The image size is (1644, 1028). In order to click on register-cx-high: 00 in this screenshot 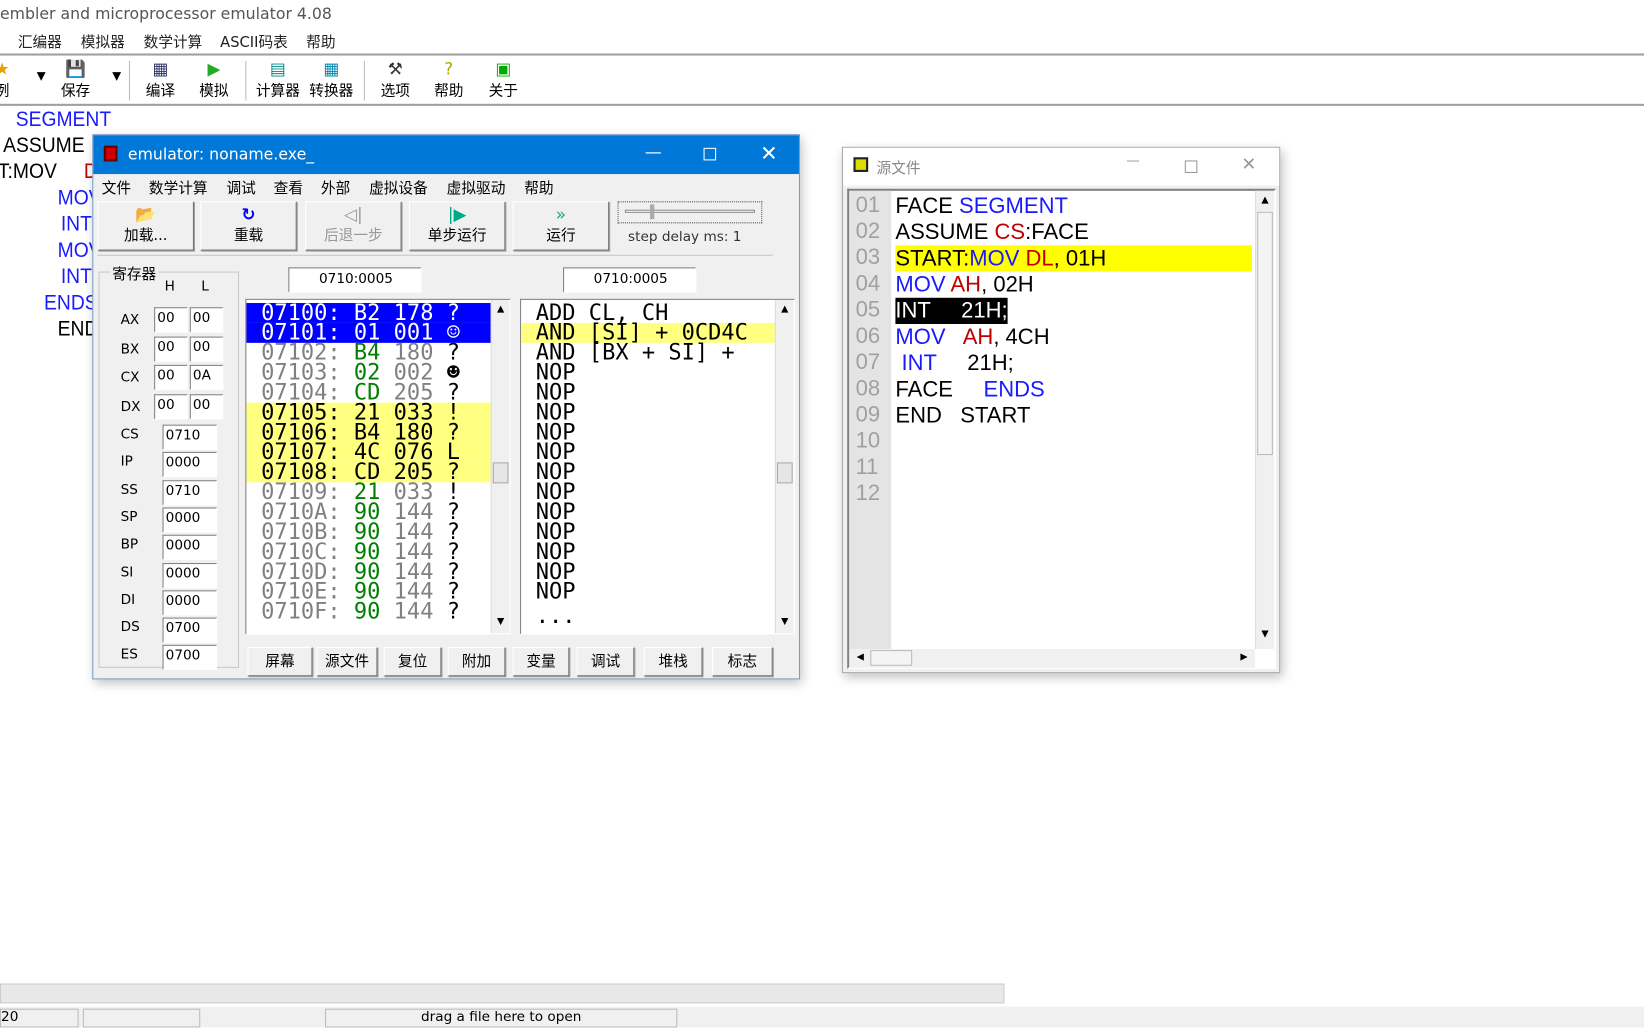, I will do `click(171, 377)`.